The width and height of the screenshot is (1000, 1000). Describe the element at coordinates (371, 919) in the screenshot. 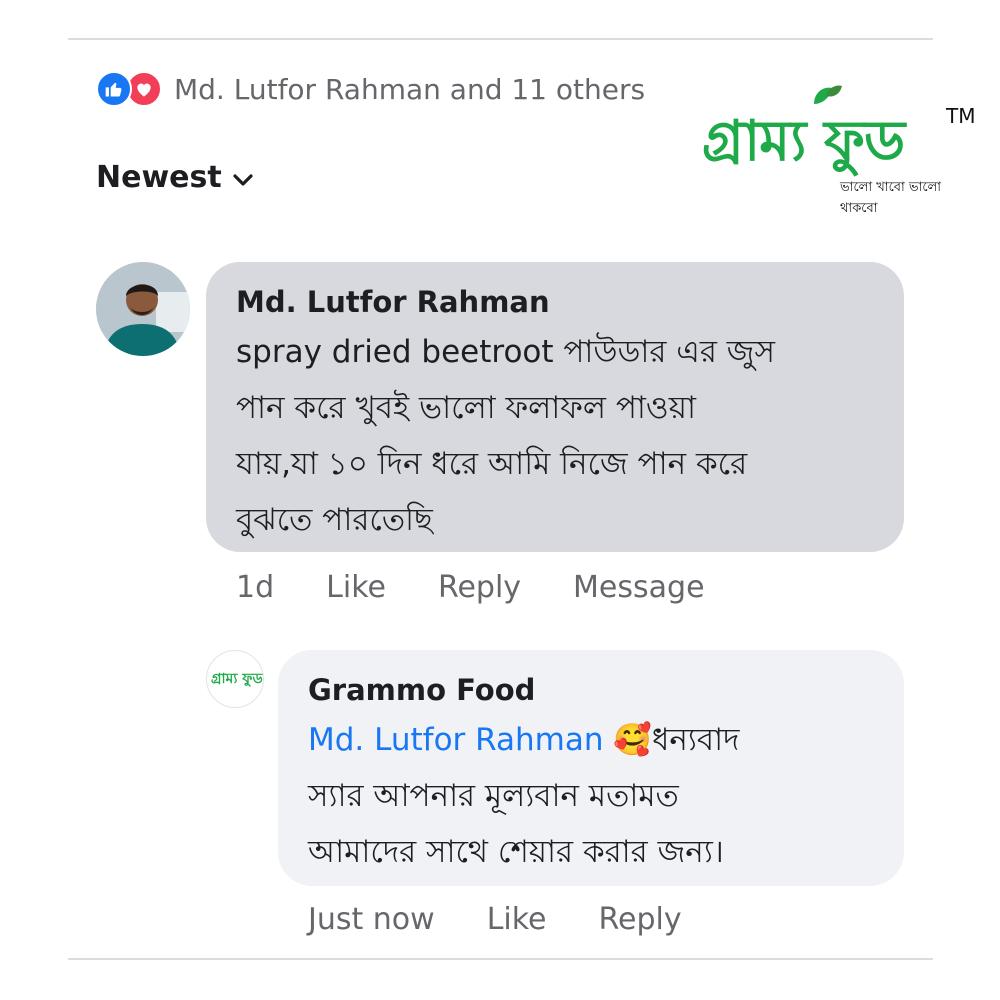

I see `reply-timestamp: Just now` at that location.